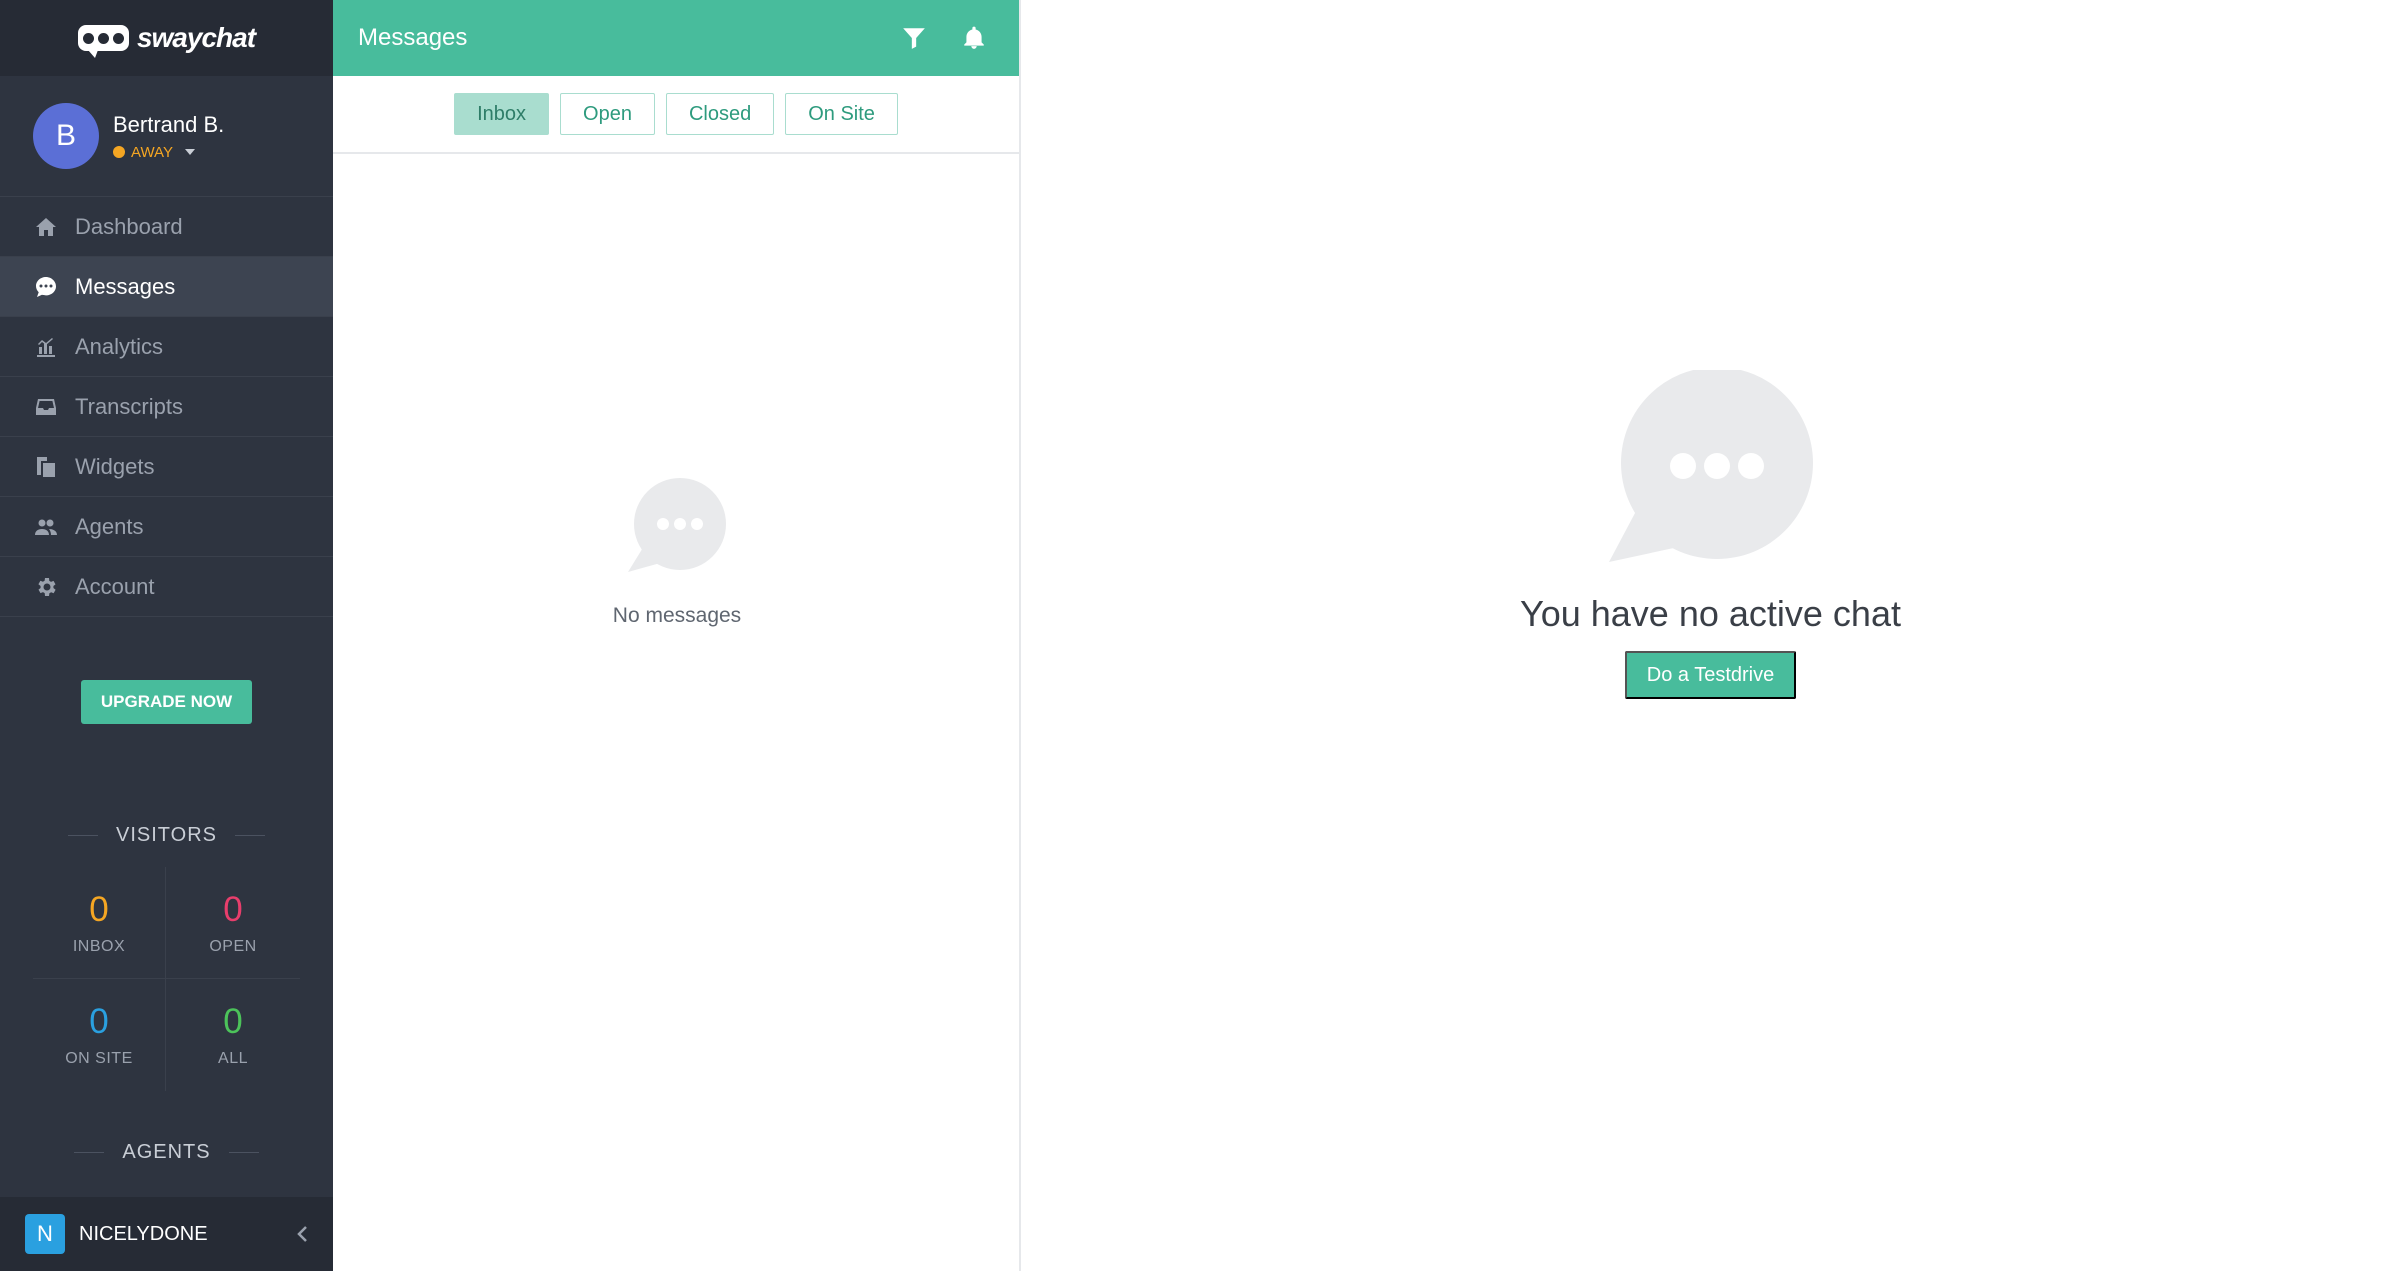  Describe the element at coordinates (303, 1234) in the screenshot. I see `collapse-sidebar-icon` at that location.